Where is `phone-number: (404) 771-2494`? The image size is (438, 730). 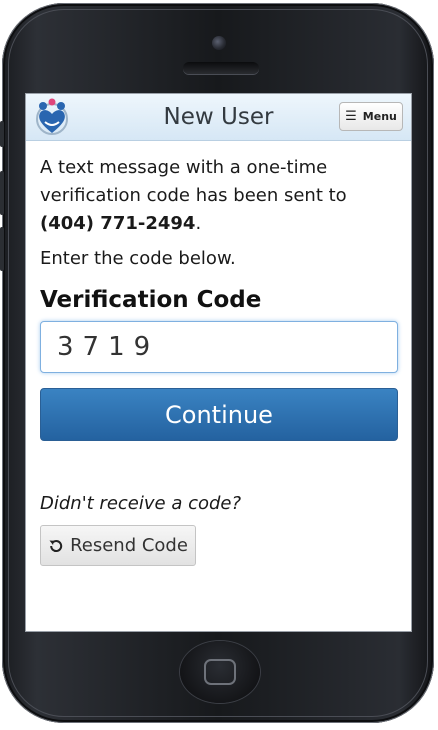 phone-number: (404) 771-2494 is located at coordinates (118, 223).